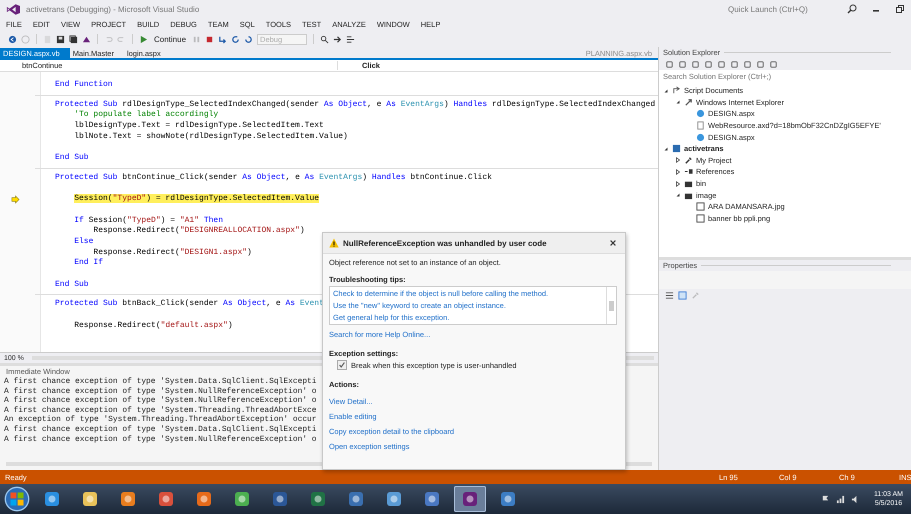 This screenshot has height=514, width=911. What do you see at coordinates (355, 104) in the screenshot?
I see `code-line: Protected Sub rdlDesignType_SelectedIndexChanged(sender As Object, e As EventArgs) Handles rdlDesignType.SelectedIndexChanged` at bounding box center [355, 104].